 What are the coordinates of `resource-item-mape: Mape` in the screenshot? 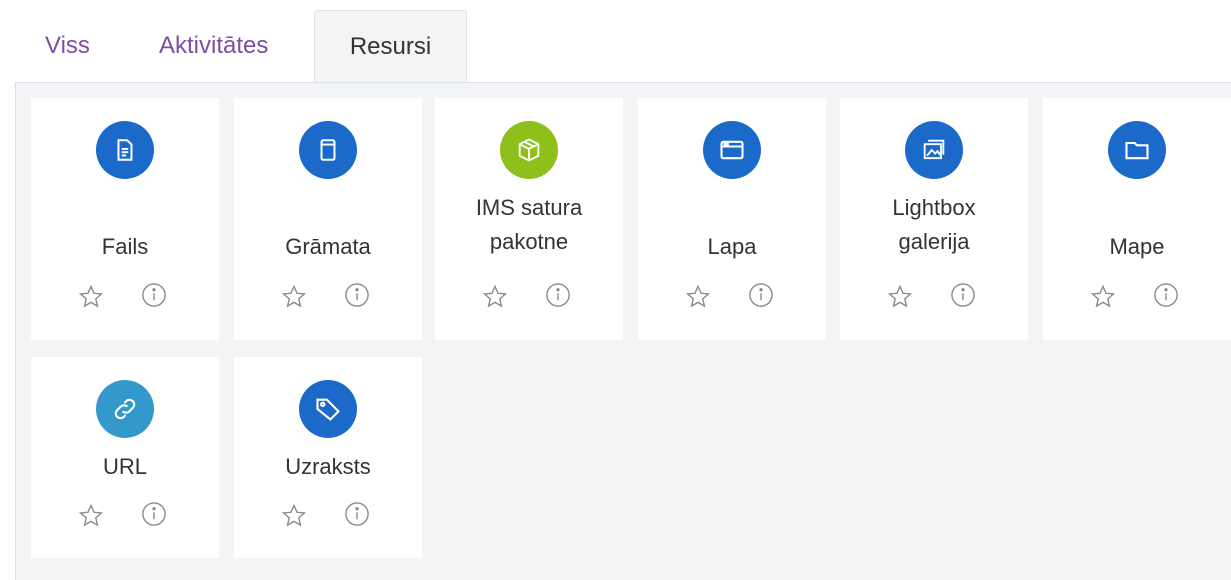 It's located at (1137, 219).